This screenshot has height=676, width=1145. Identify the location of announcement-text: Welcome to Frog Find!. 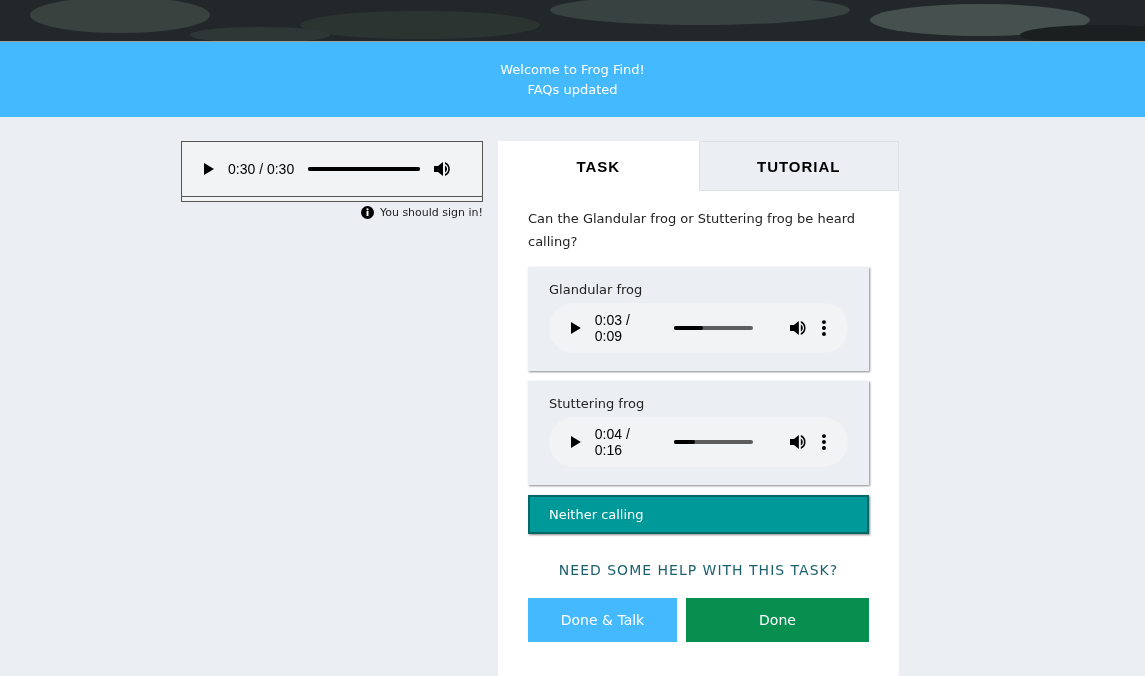
(572, 69).